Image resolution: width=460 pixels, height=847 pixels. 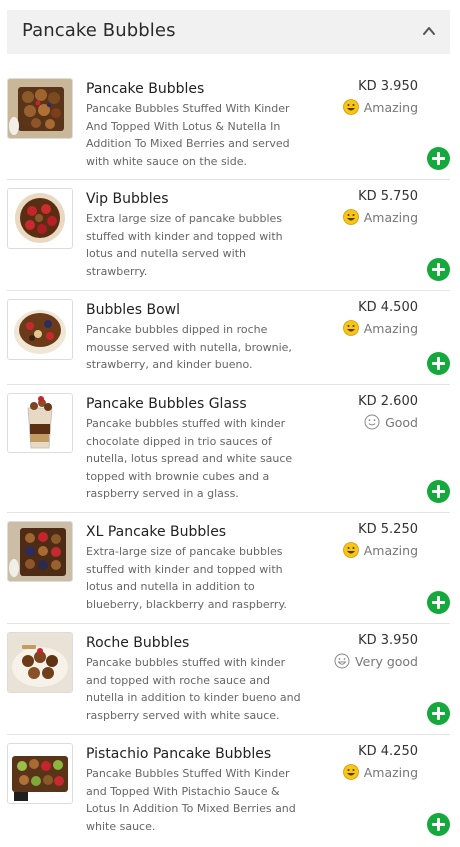 I want to click on item-price: KD 5.750, so click(x=388, y=196).